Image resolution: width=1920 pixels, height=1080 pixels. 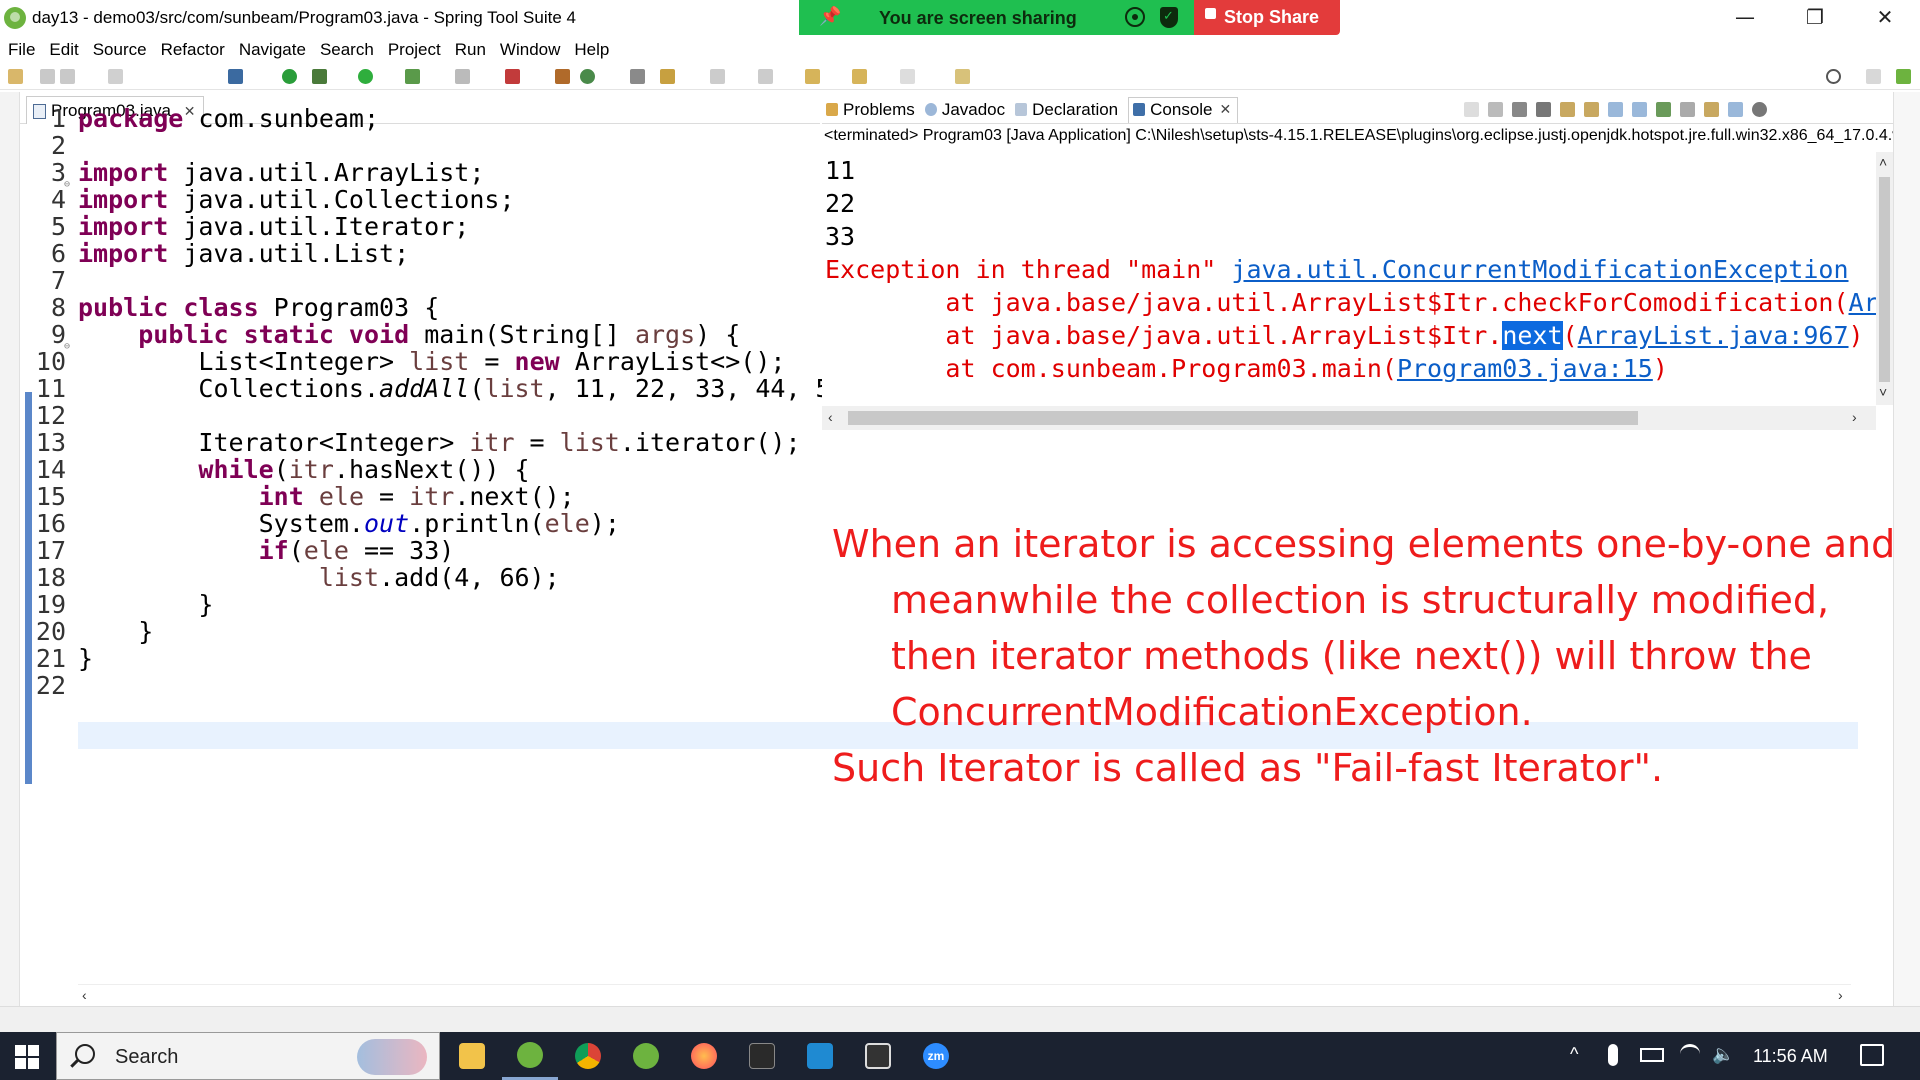 What do you see at coordinates (1532, 335) in the screenshot?
I see `selected-text: next` at bounding box center [1532, 335].